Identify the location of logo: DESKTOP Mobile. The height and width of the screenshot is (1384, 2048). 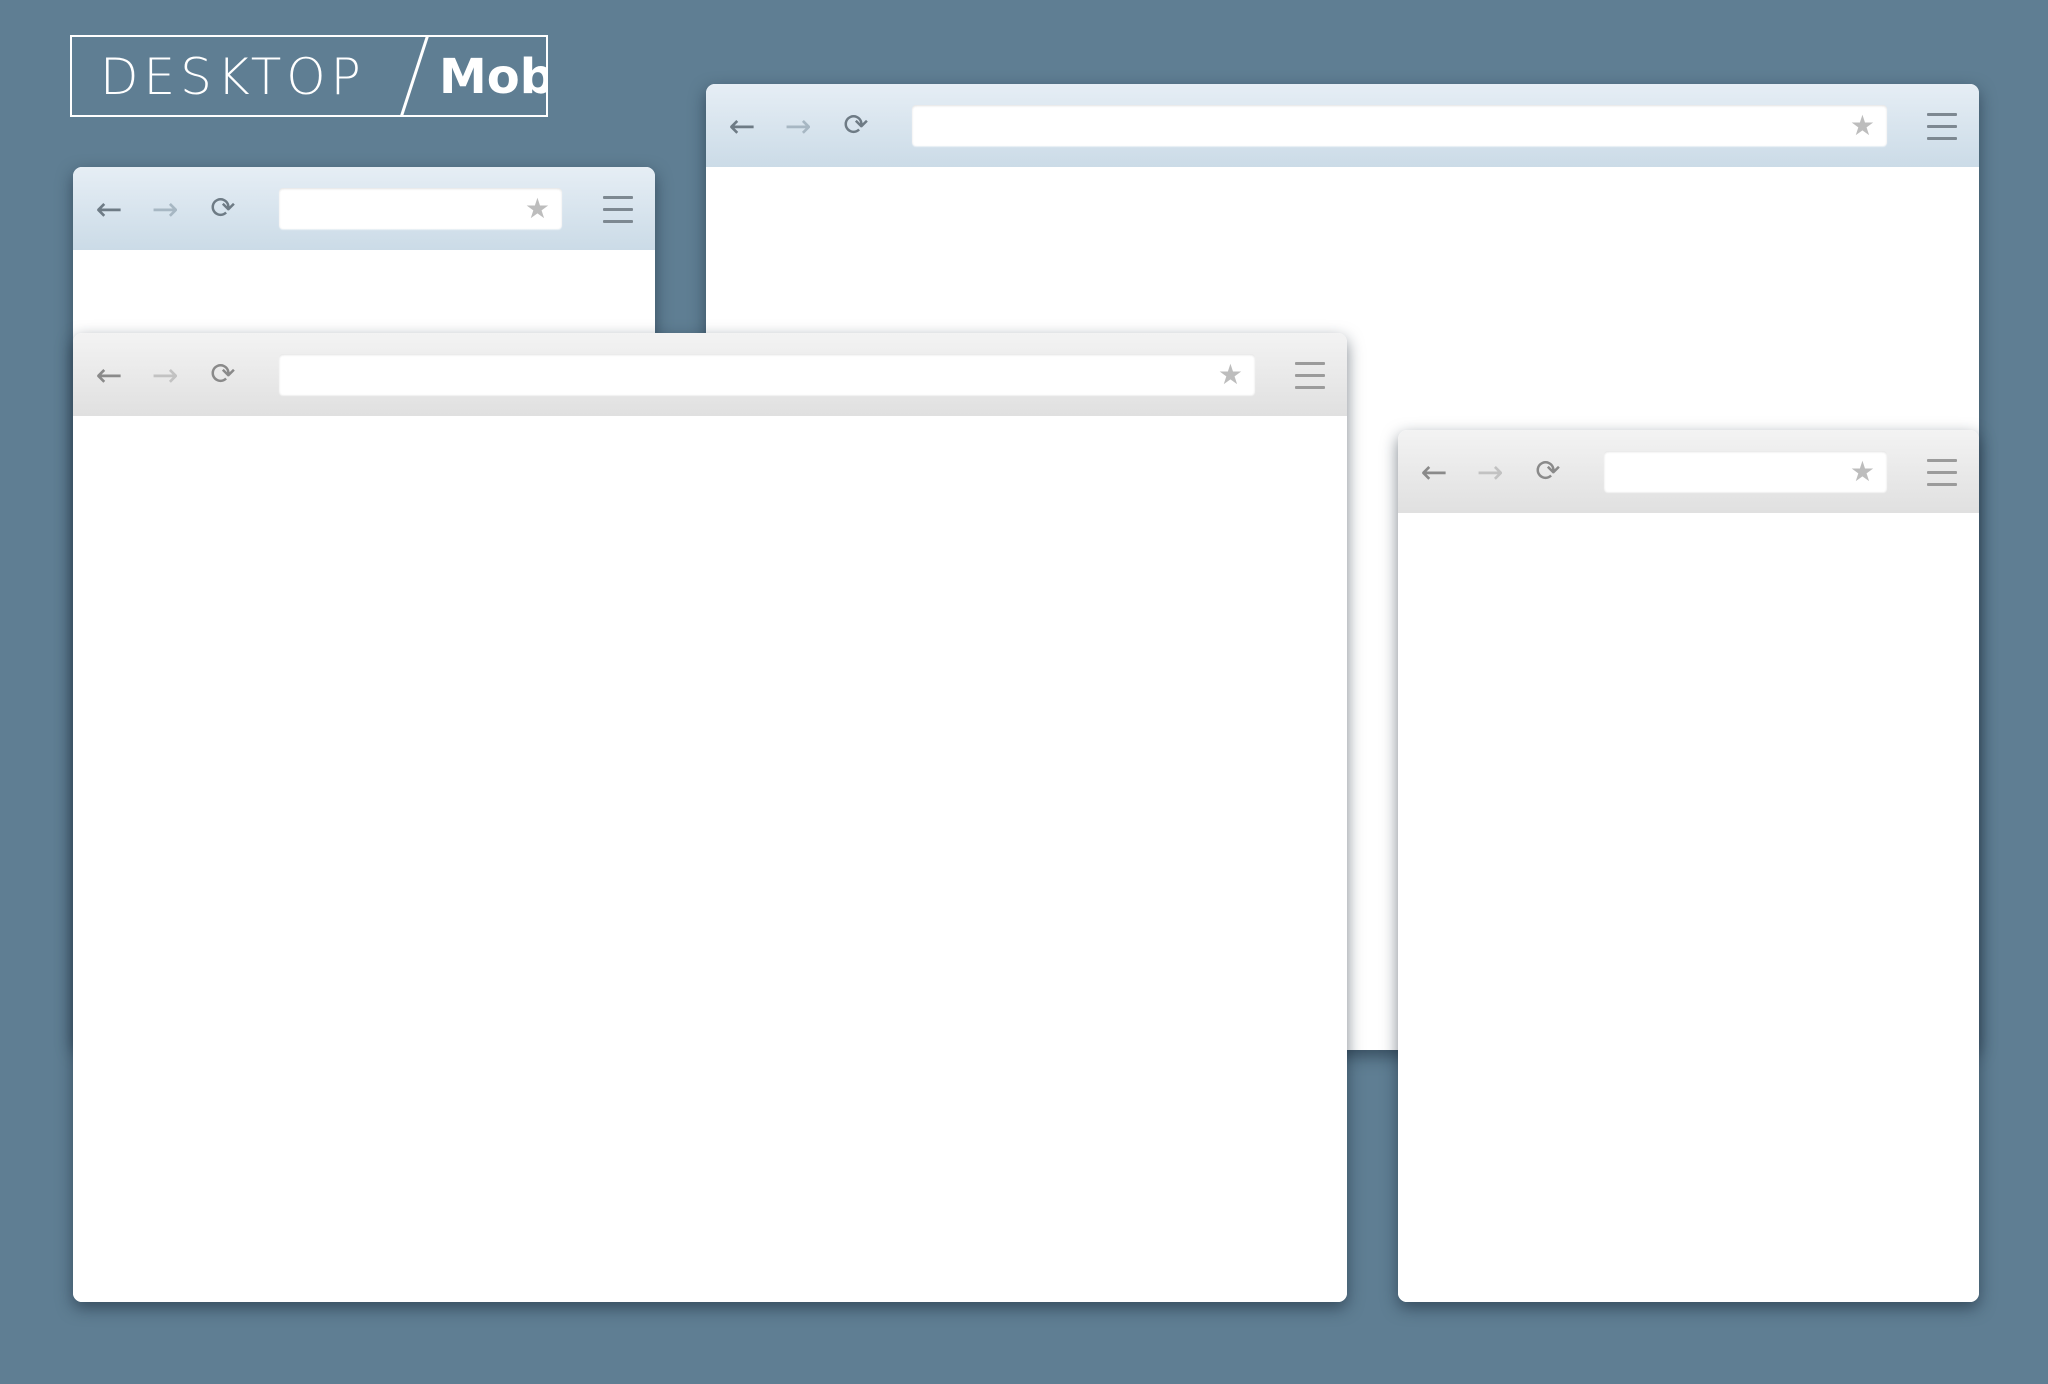
(309, 76).